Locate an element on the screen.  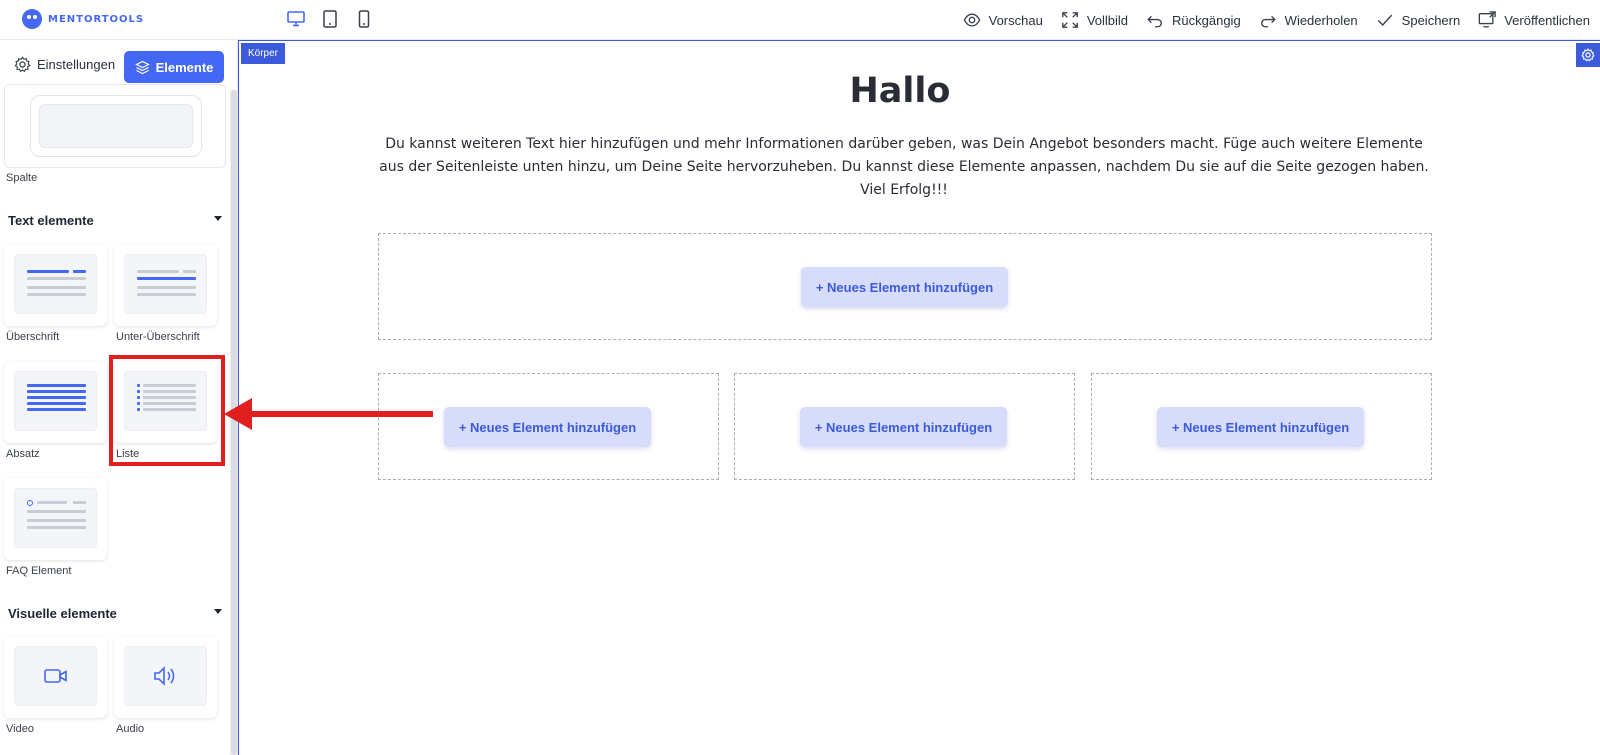
spalte-preview is located at coordinates (116, 126).